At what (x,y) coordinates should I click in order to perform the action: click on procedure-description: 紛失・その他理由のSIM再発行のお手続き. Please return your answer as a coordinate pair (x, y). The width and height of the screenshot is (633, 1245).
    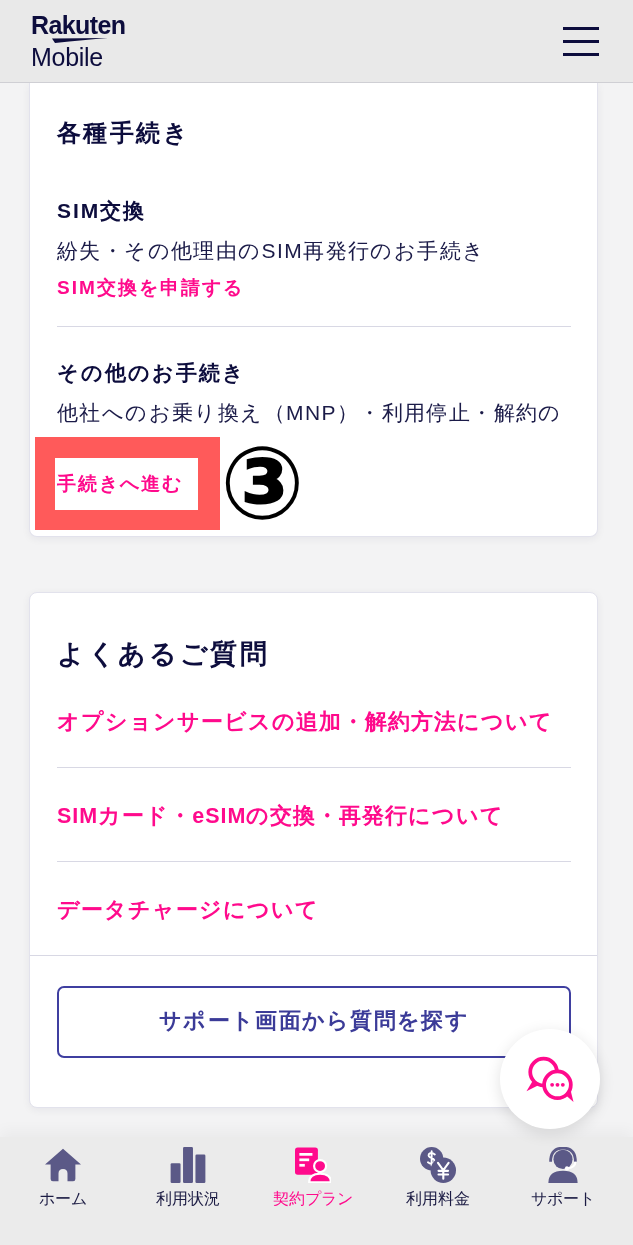
    Looking at the image, I should click on (272, 251).